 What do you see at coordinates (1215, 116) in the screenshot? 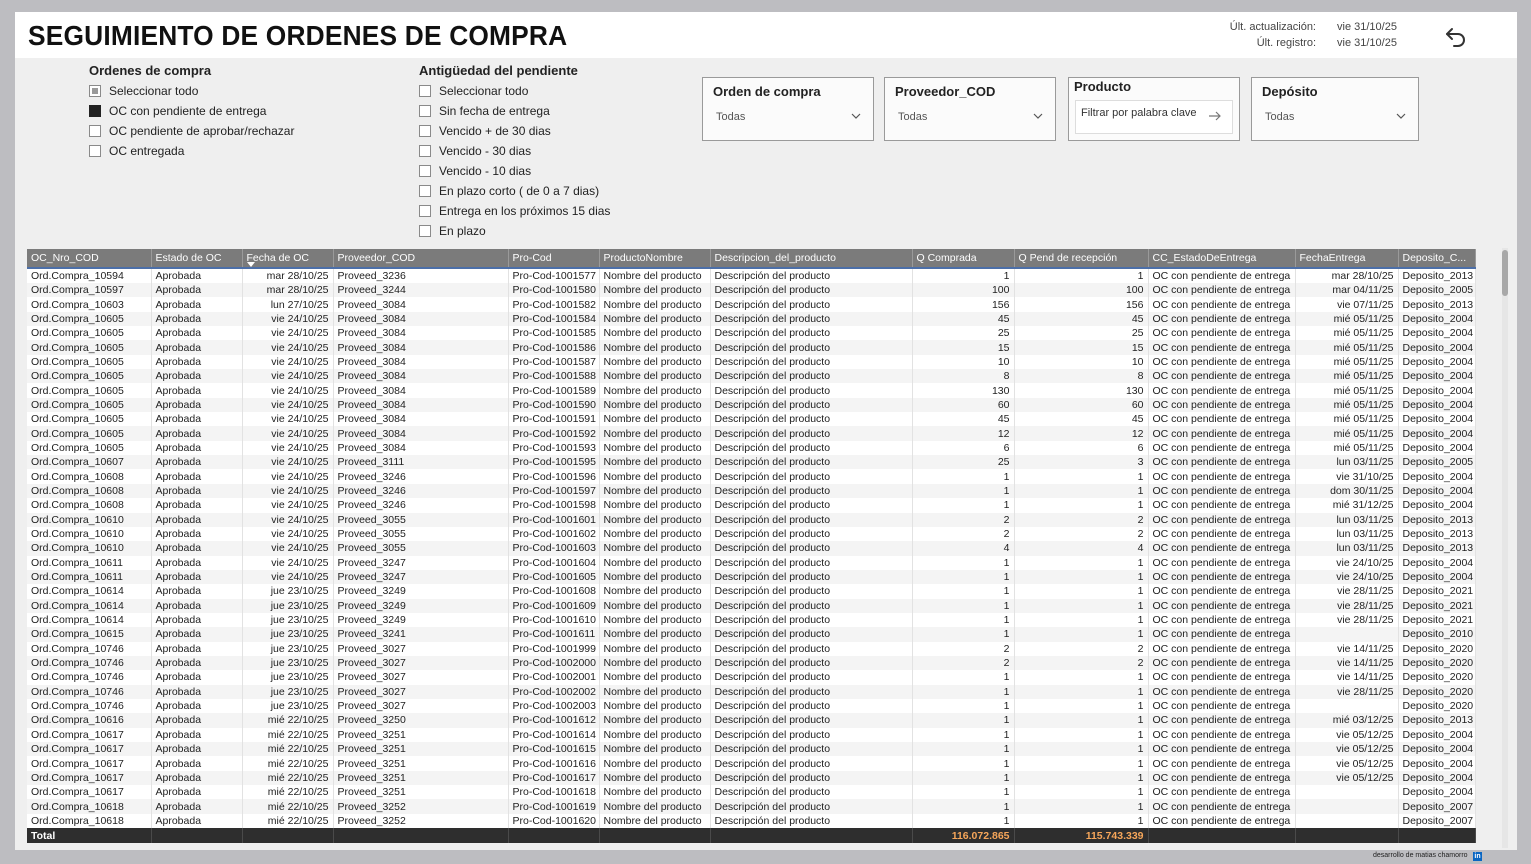
I see `arrow-right-icon` at bounding box center [1215, 116].